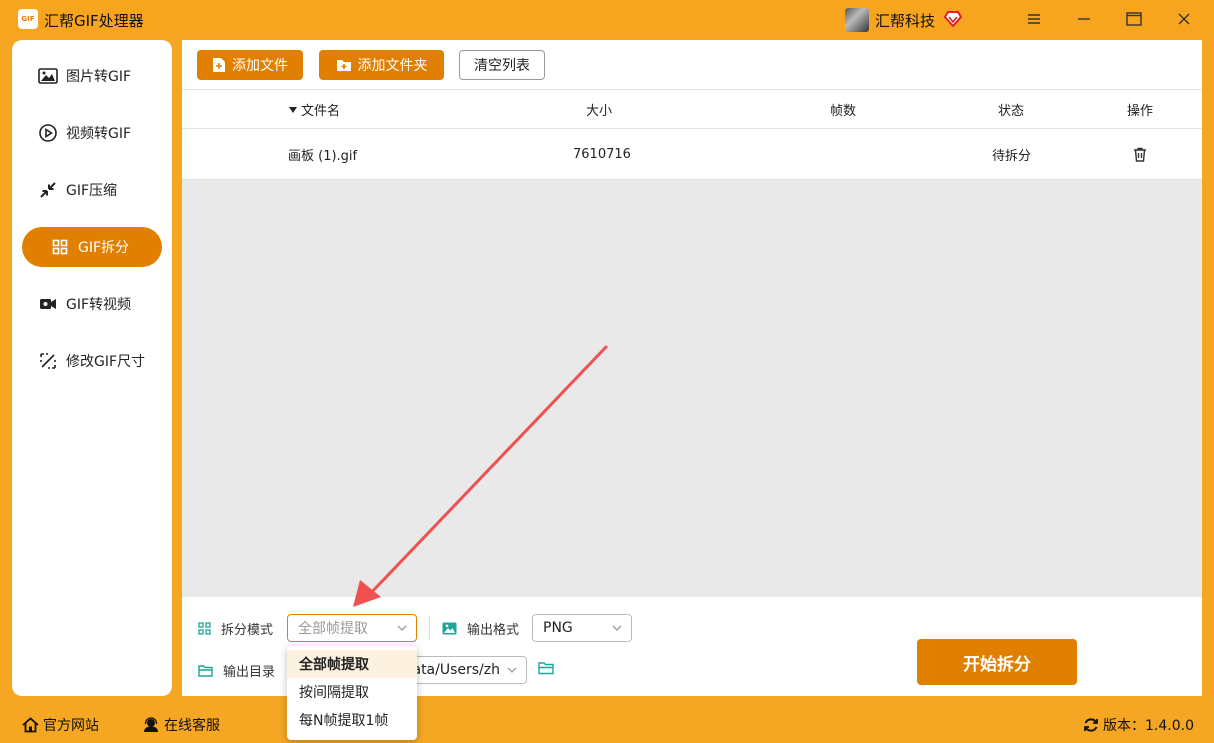 This screenshot has width=1214, height=743. Describe the element at coordinates (151, 724) in the screenshot. I see `customer-service-icon` at that location.